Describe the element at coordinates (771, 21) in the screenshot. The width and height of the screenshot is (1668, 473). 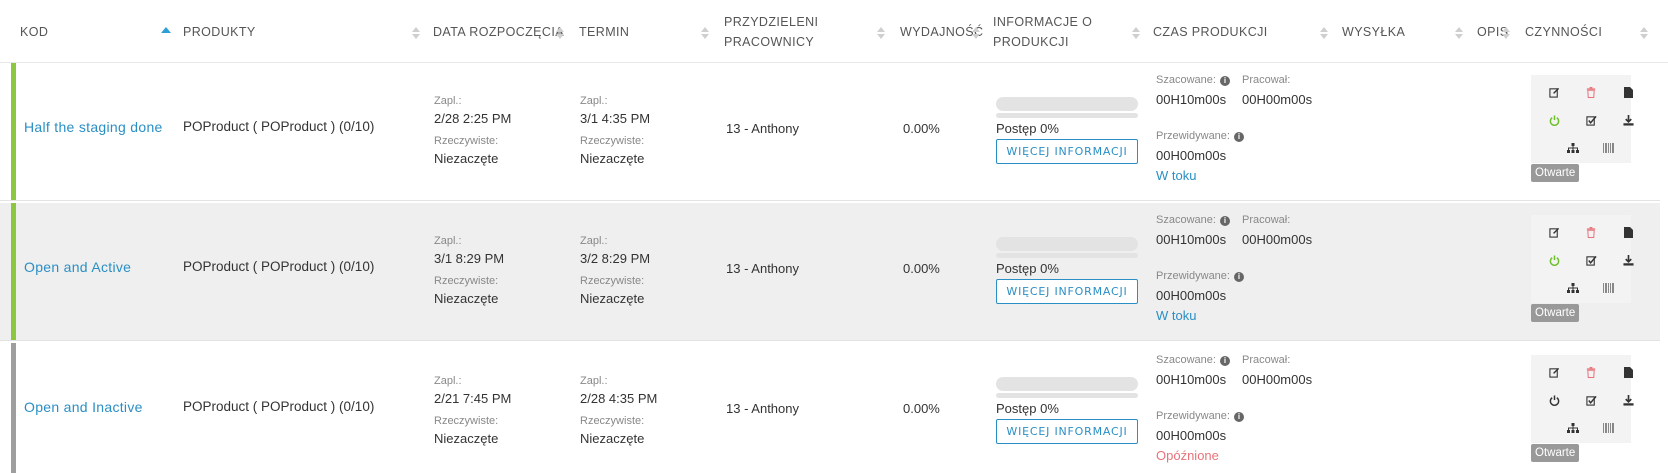
I see `column-label: PRZYDZIELENI` at that location.